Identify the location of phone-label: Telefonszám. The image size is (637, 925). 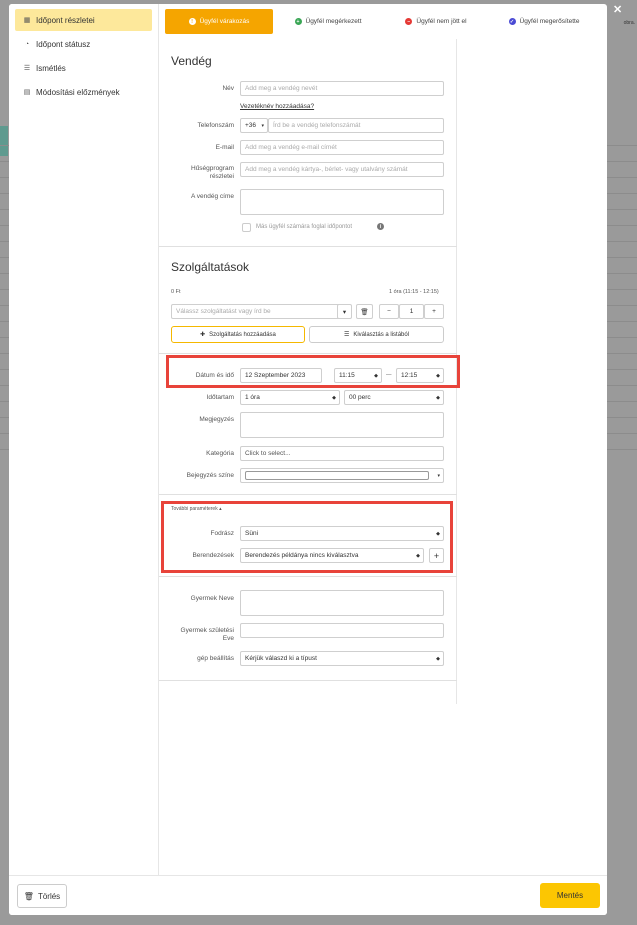
(216, 125).